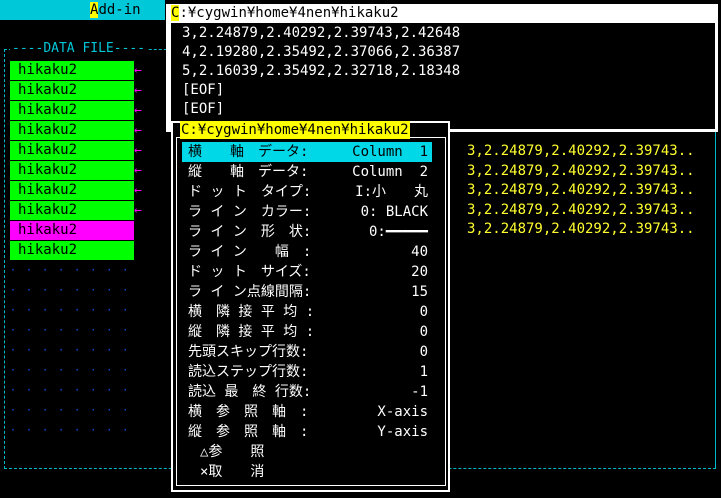  Describe the element at coordinates (419, 252) in the screenshot. I see `settings-option-value: 40` at that location.